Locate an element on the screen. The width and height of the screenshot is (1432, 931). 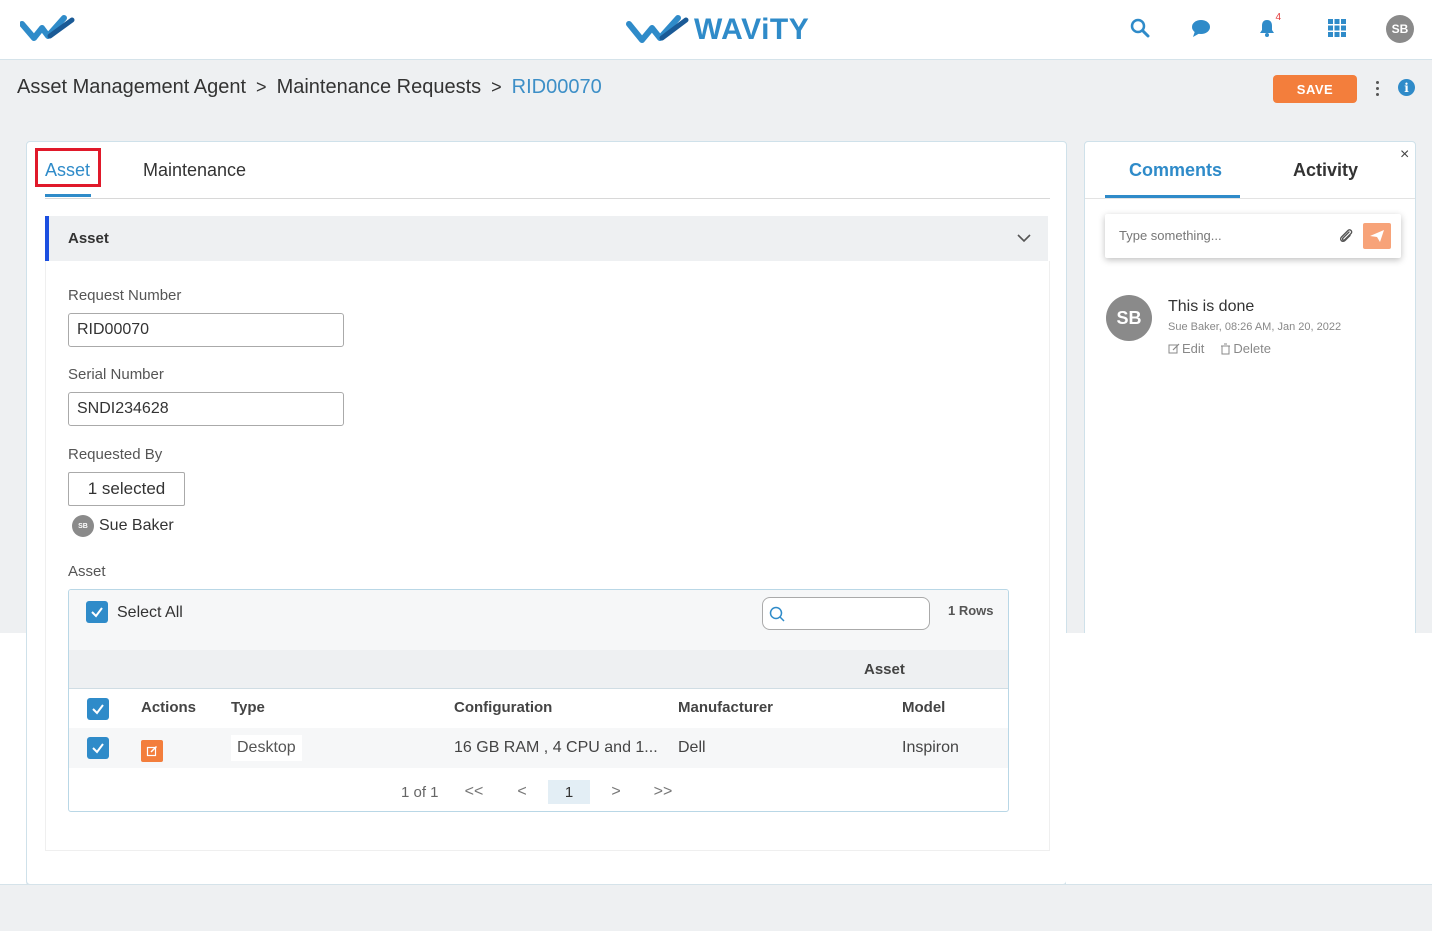
bottom-divider is located at coordinates (716, 884).